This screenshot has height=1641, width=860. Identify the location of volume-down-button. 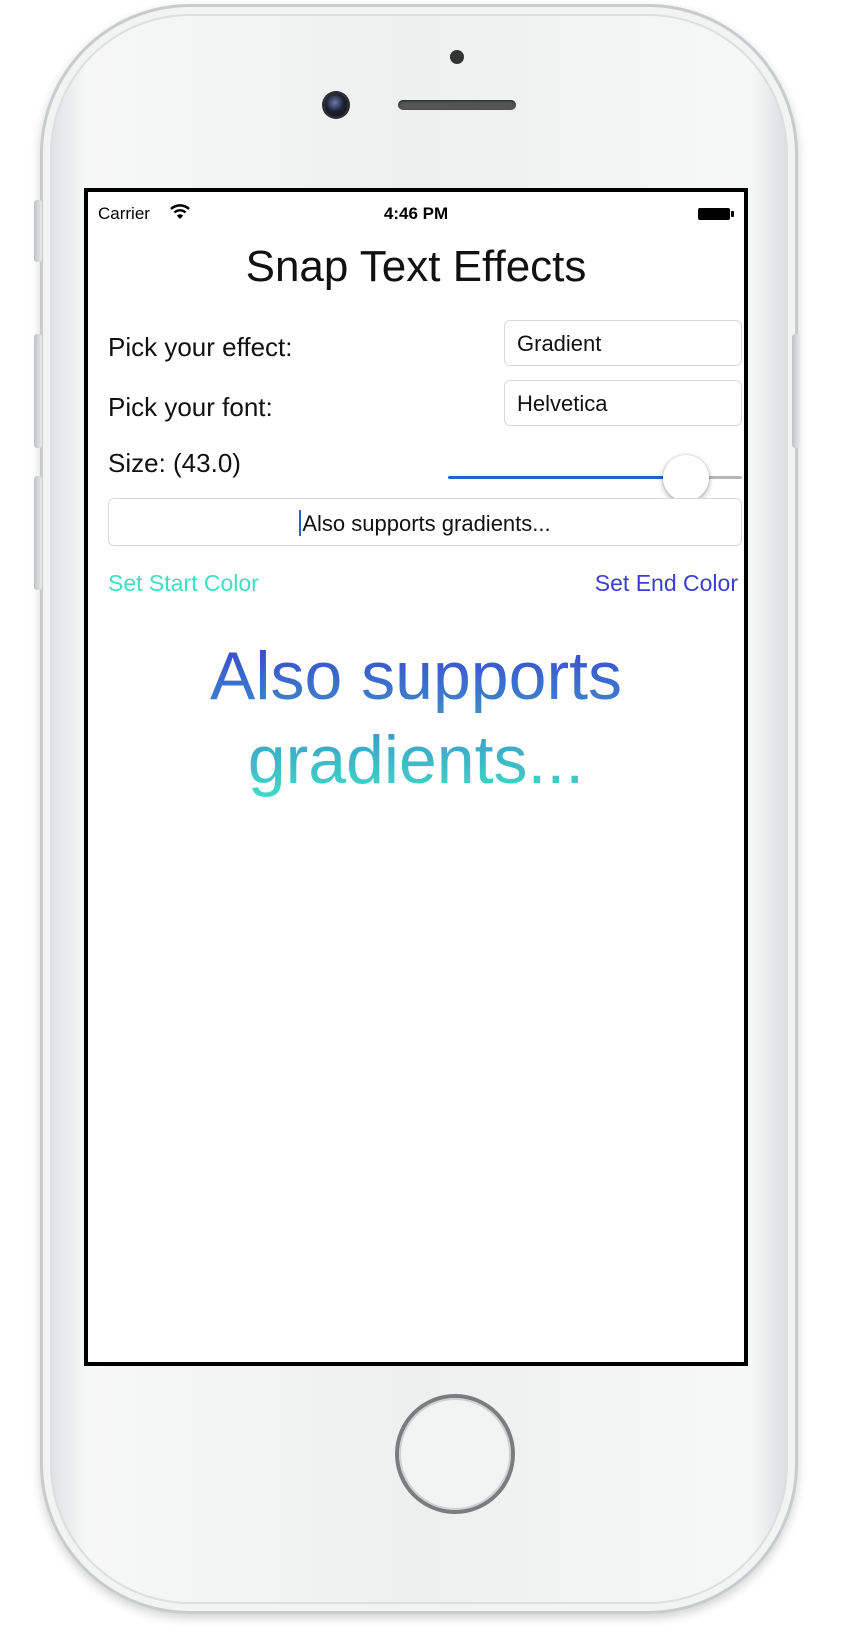
(38, 533).